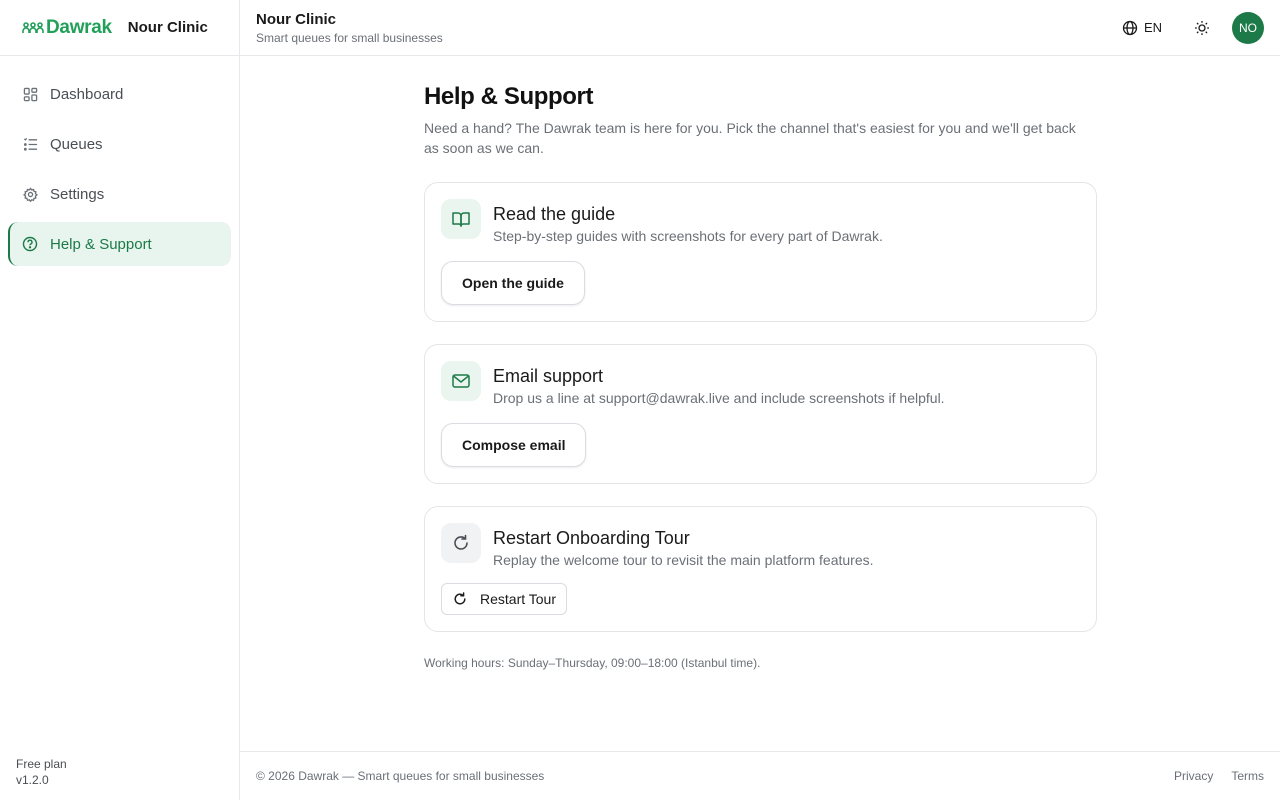  I want to click on app-version: v1.2.0, so click(32, 780).